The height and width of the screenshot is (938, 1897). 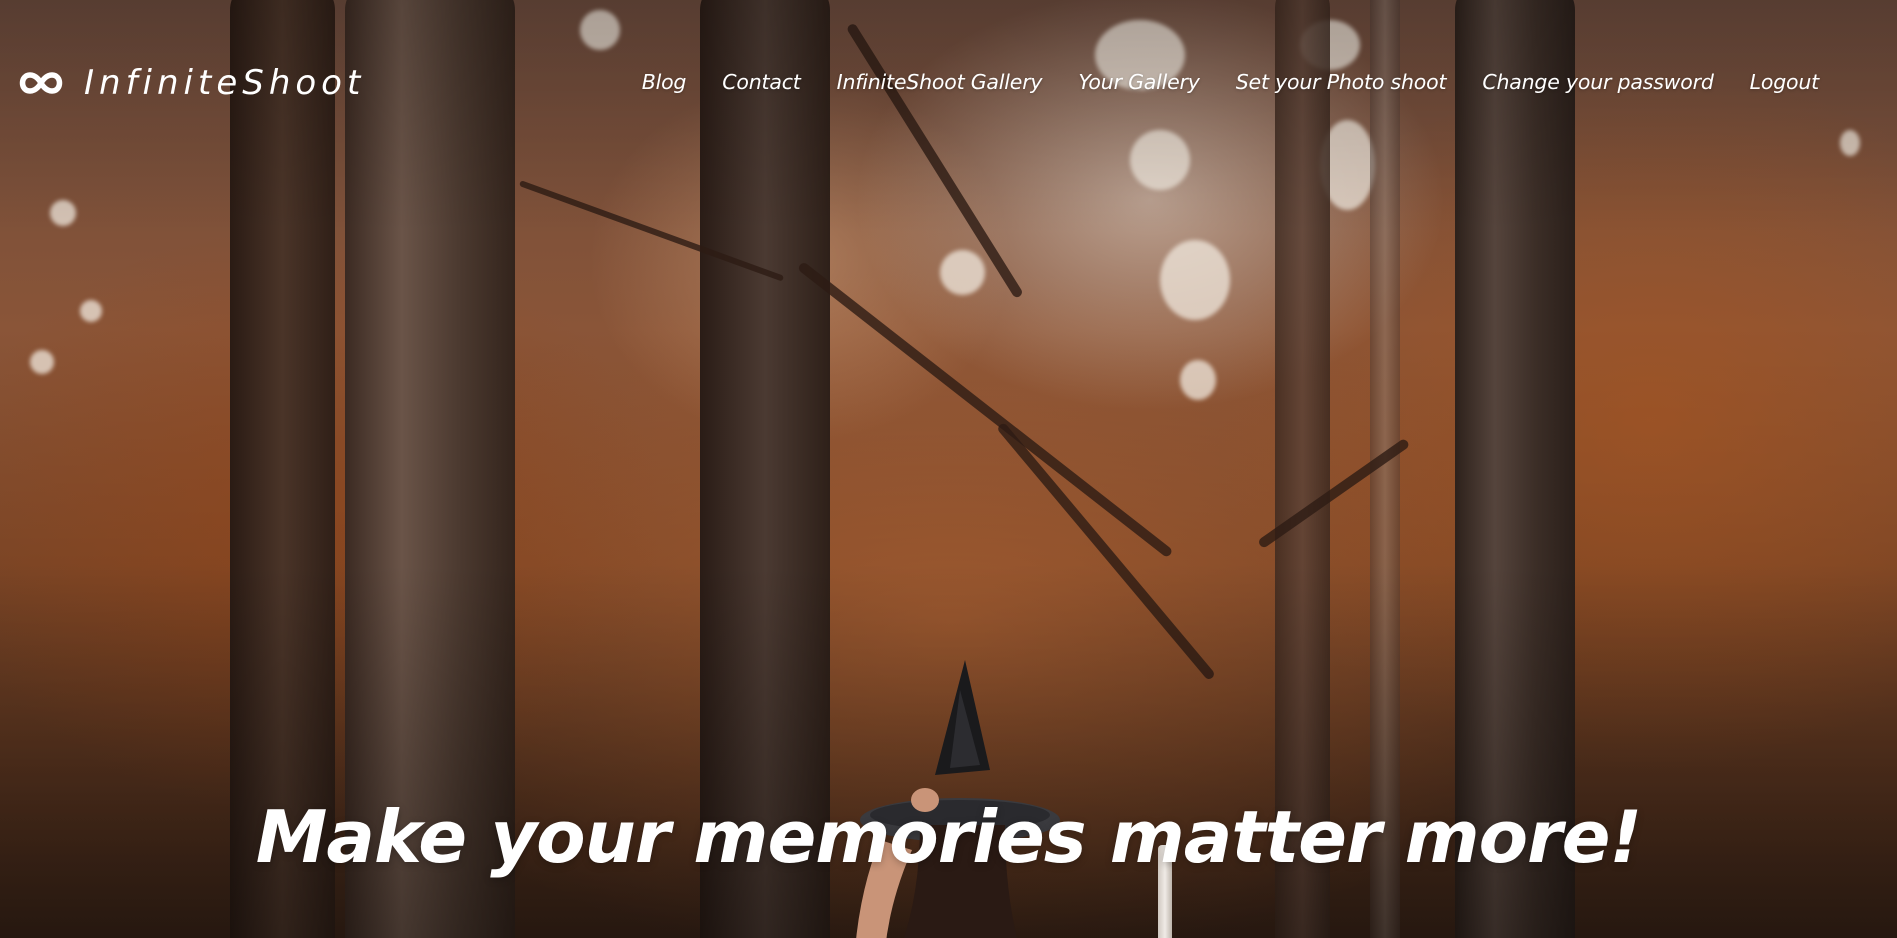 What do you see at coordinates (761, 82) in the screenshot?
I see `nav-contact: Contact` at bounding box center [761, 82].